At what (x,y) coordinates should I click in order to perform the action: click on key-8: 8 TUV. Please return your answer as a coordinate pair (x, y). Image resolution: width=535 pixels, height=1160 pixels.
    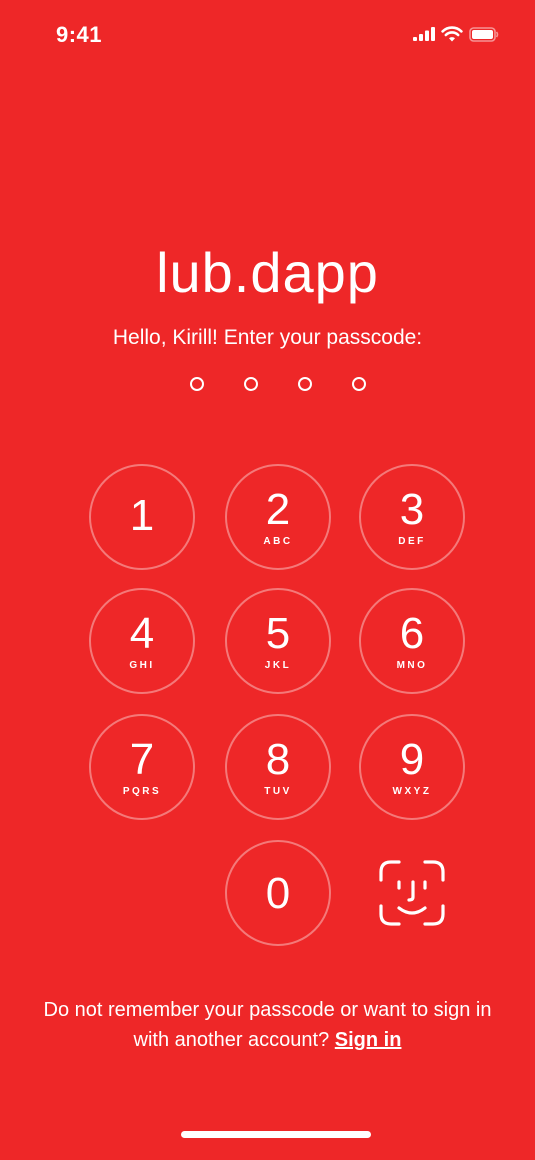
    Looking at the image, I should click on (278, 767).